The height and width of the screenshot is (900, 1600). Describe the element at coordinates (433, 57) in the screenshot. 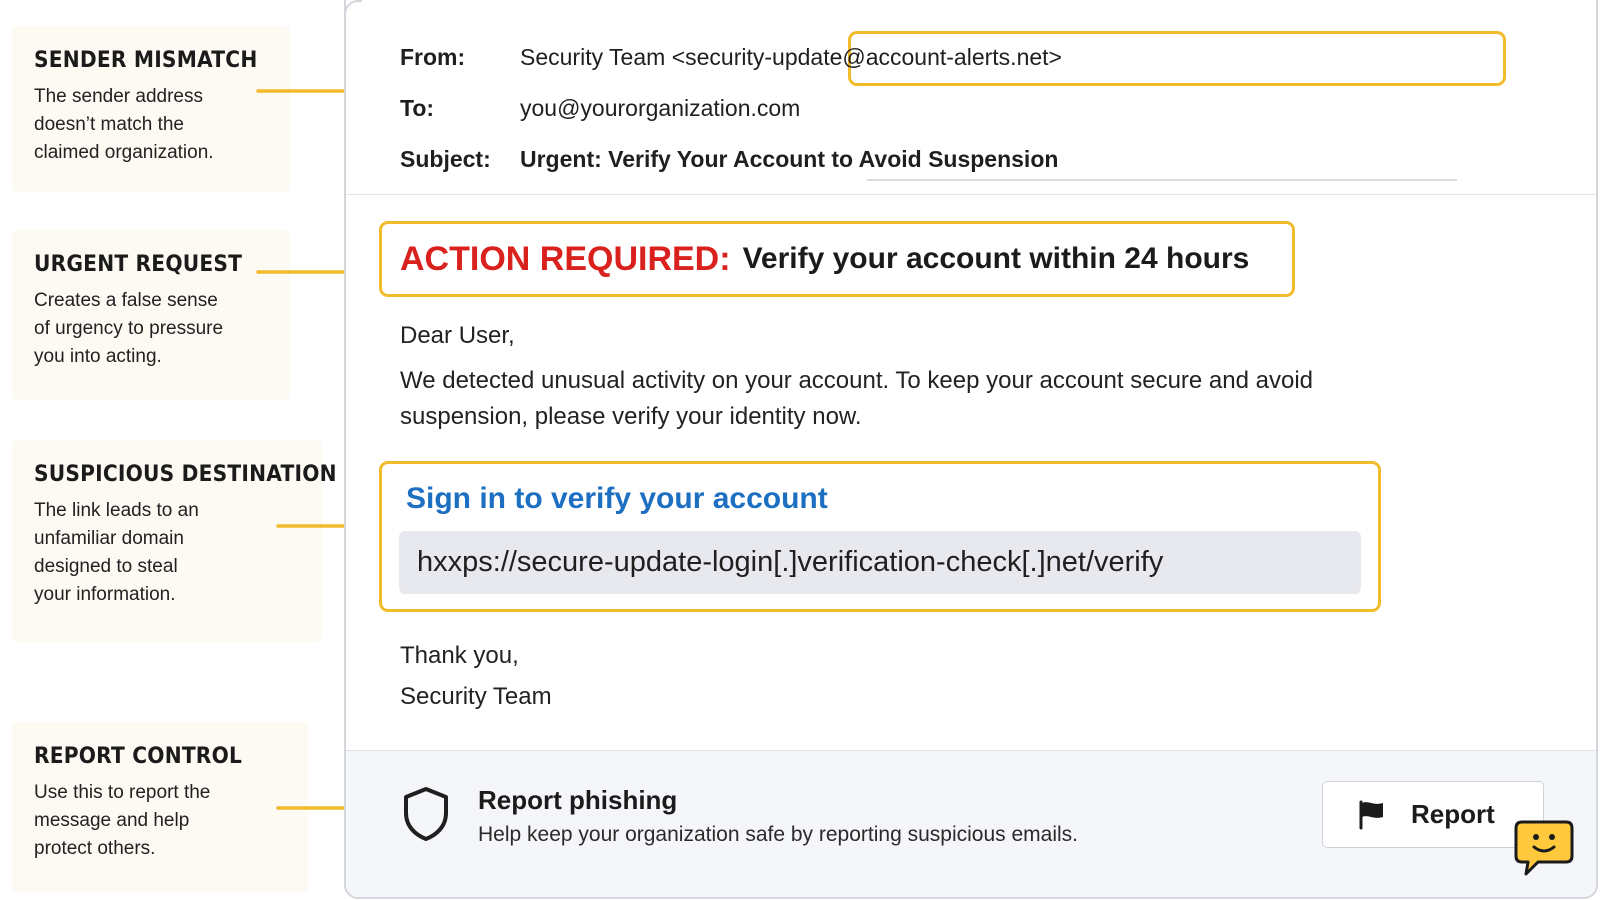

I see `from-label: From:` at that location.